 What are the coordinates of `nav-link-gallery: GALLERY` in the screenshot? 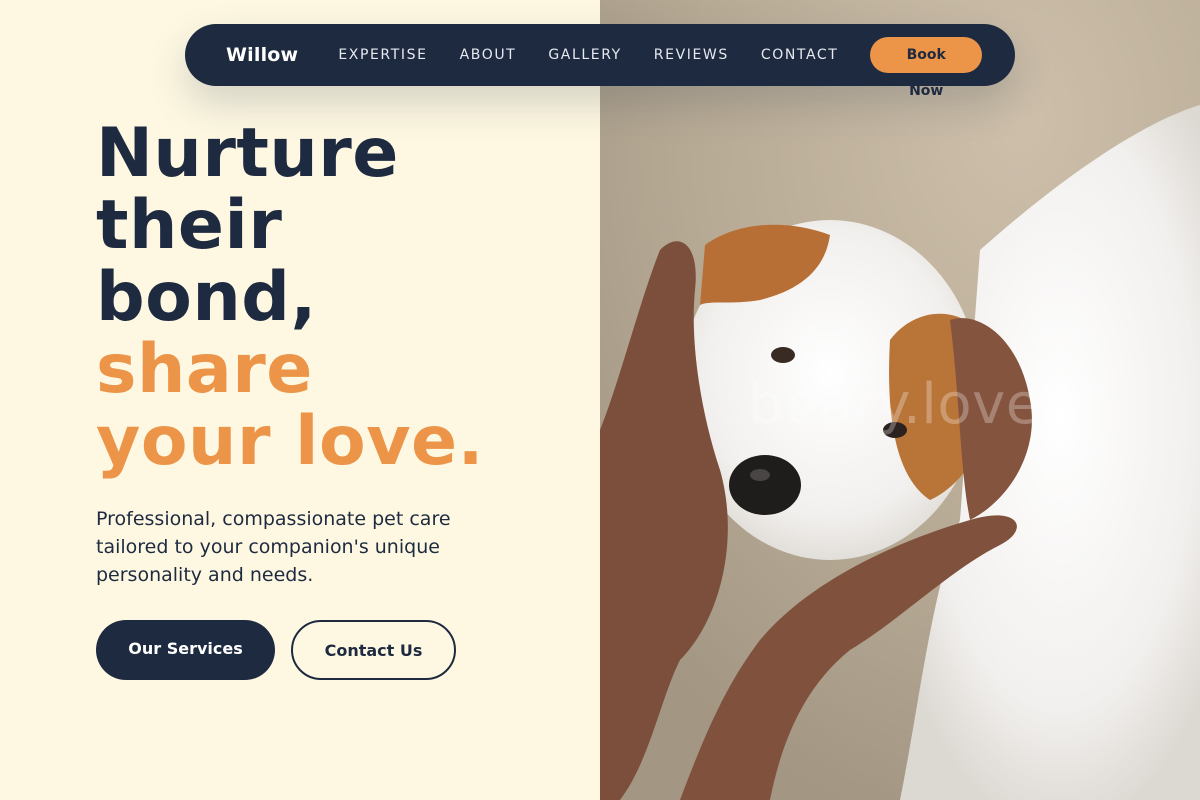 It's located at (584, 55).